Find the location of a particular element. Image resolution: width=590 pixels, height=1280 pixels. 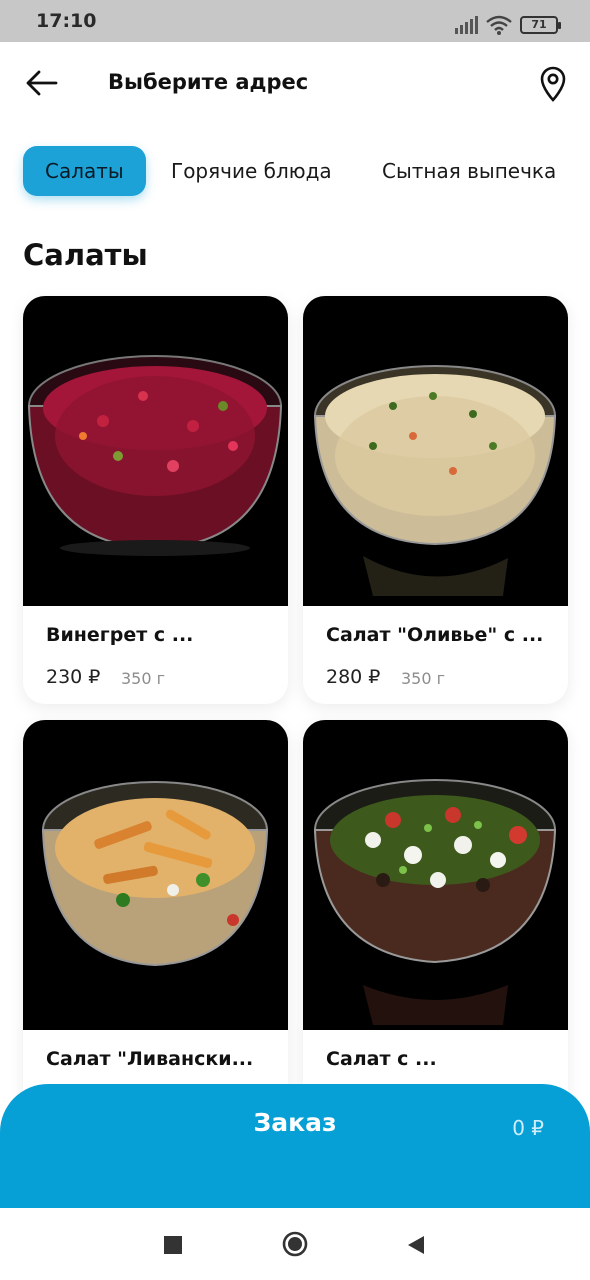

recents-button is located at coordinates (173, 1245).